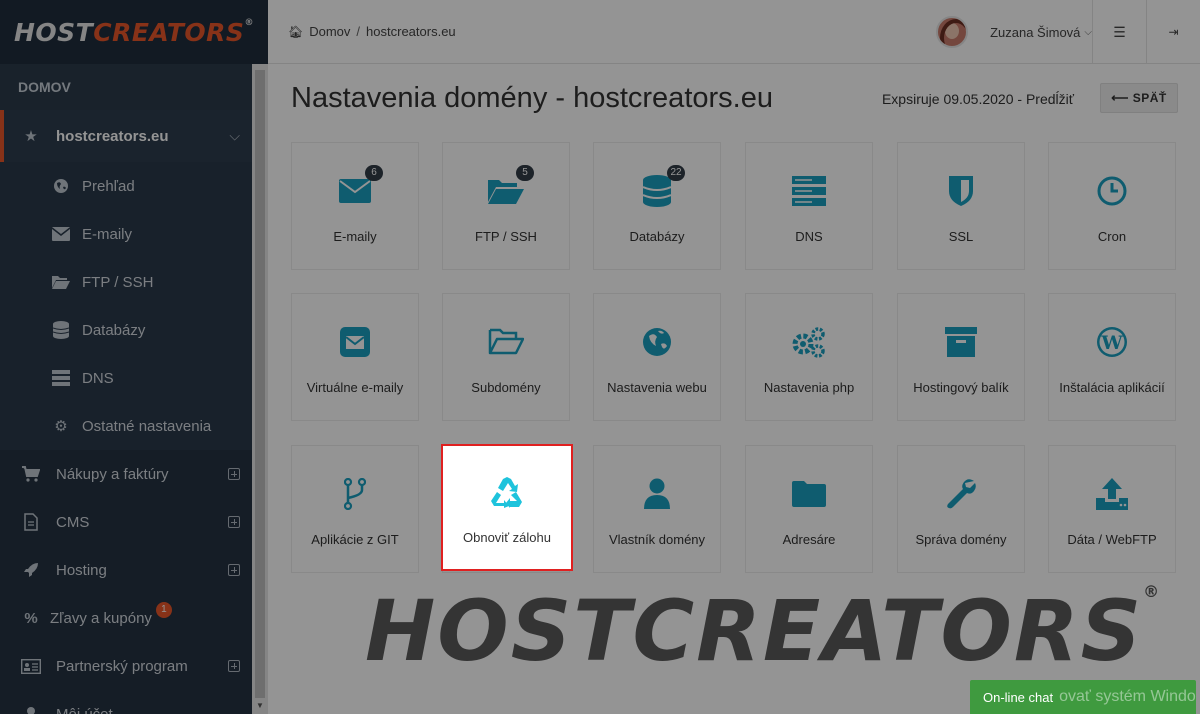 The image size is (1200, 714). What do you see at coordinates (355, 342) in the screenshot?
I see `envelope-square-icon` at bounding box center [355, 342].